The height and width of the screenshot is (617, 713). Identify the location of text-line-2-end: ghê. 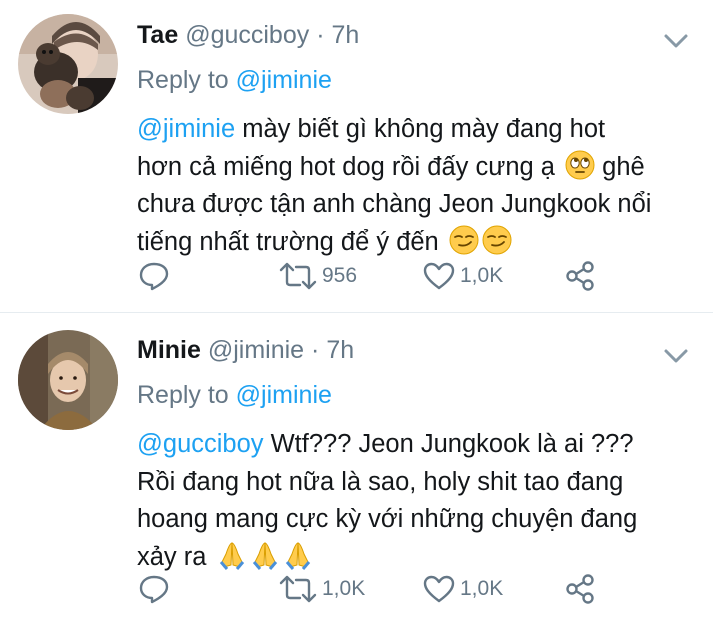
(623, 166).